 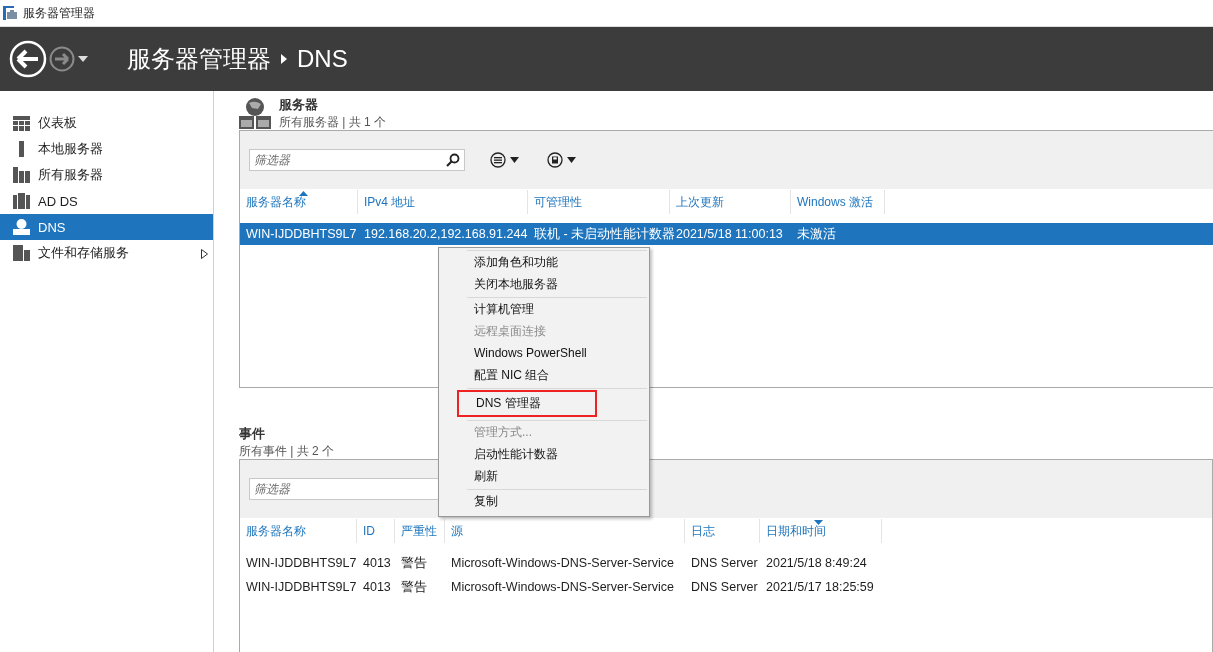 I want to click on sidebar-item: 所有服务器, so click(x=106, y=175).